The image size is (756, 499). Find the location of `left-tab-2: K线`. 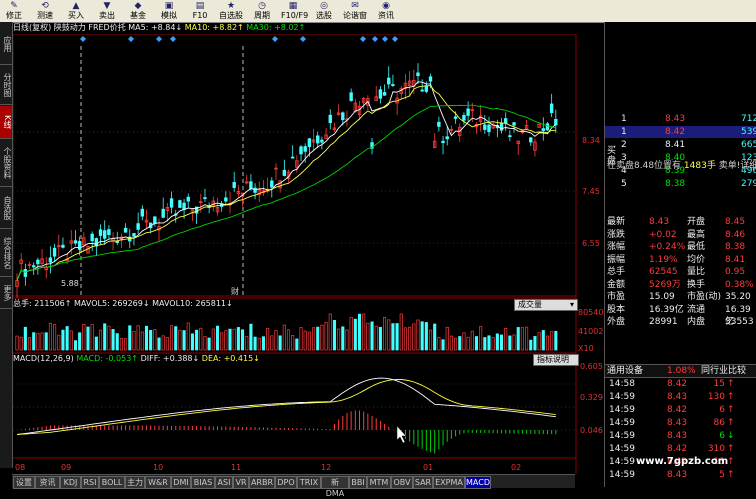

left-tab-2: K线 is located at coordinates (6, 122).